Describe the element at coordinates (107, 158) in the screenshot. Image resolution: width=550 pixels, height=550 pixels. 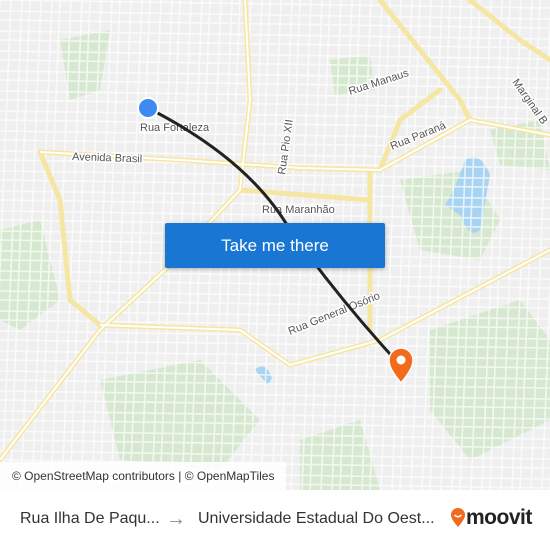
I see `street-label: Avenida Brasil` at that location.